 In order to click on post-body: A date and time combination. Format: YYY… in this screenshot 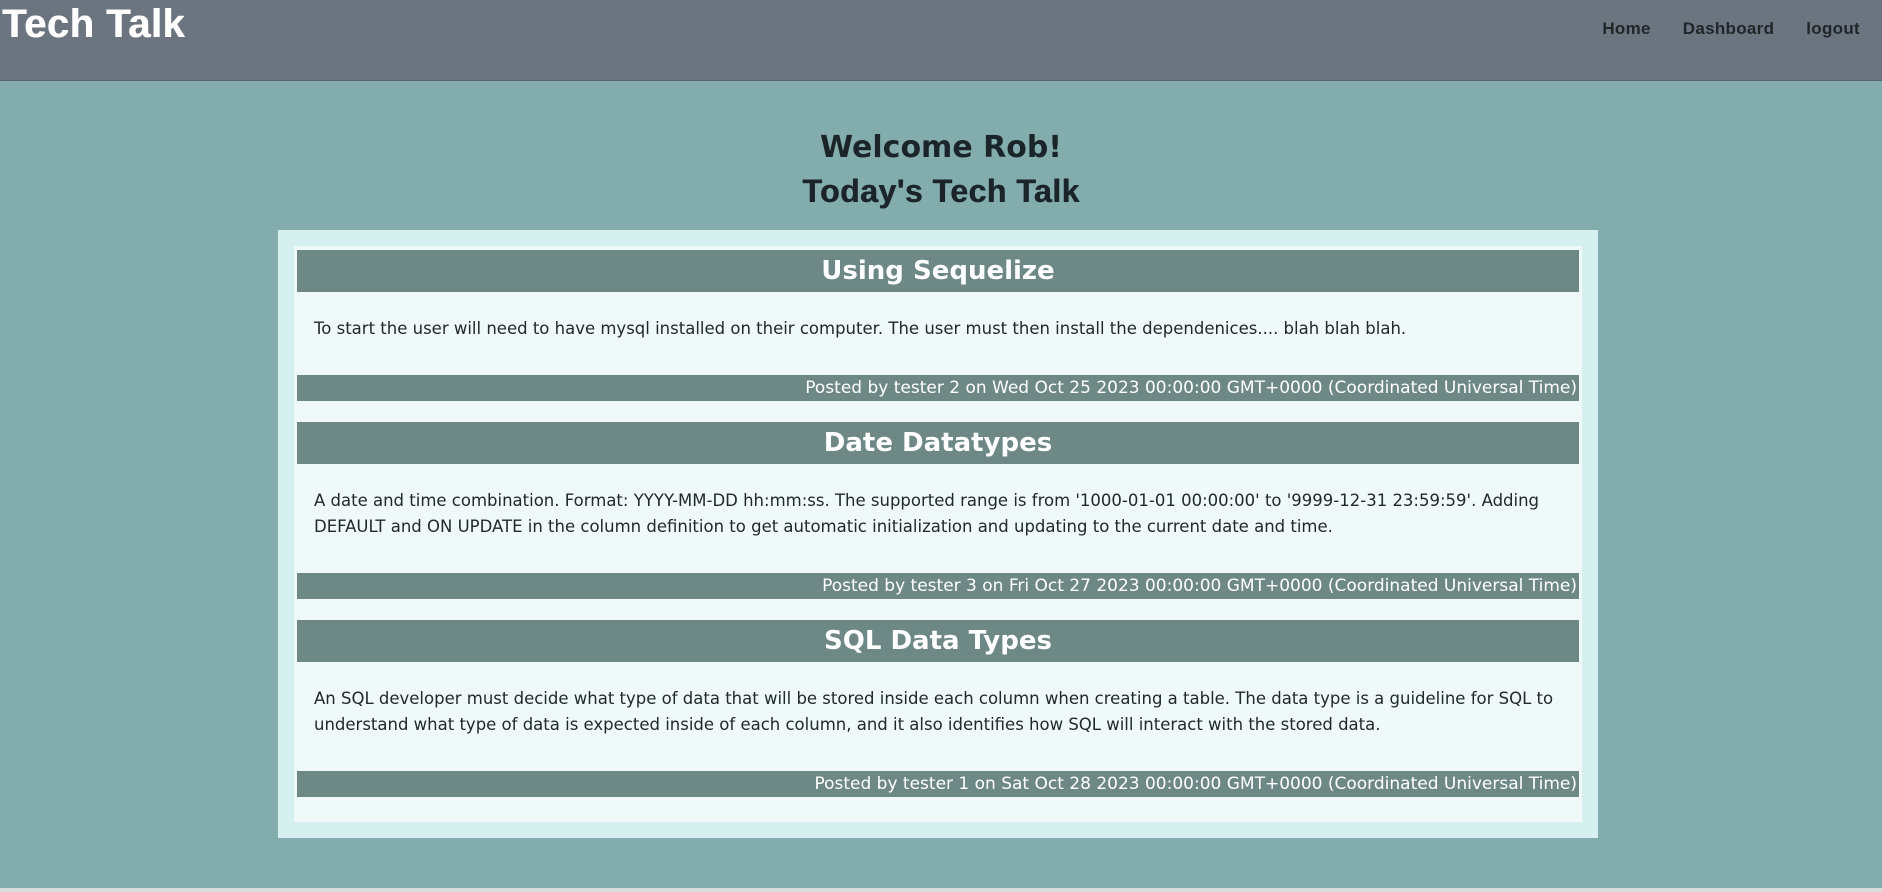, I will do `click(927, 513)`.